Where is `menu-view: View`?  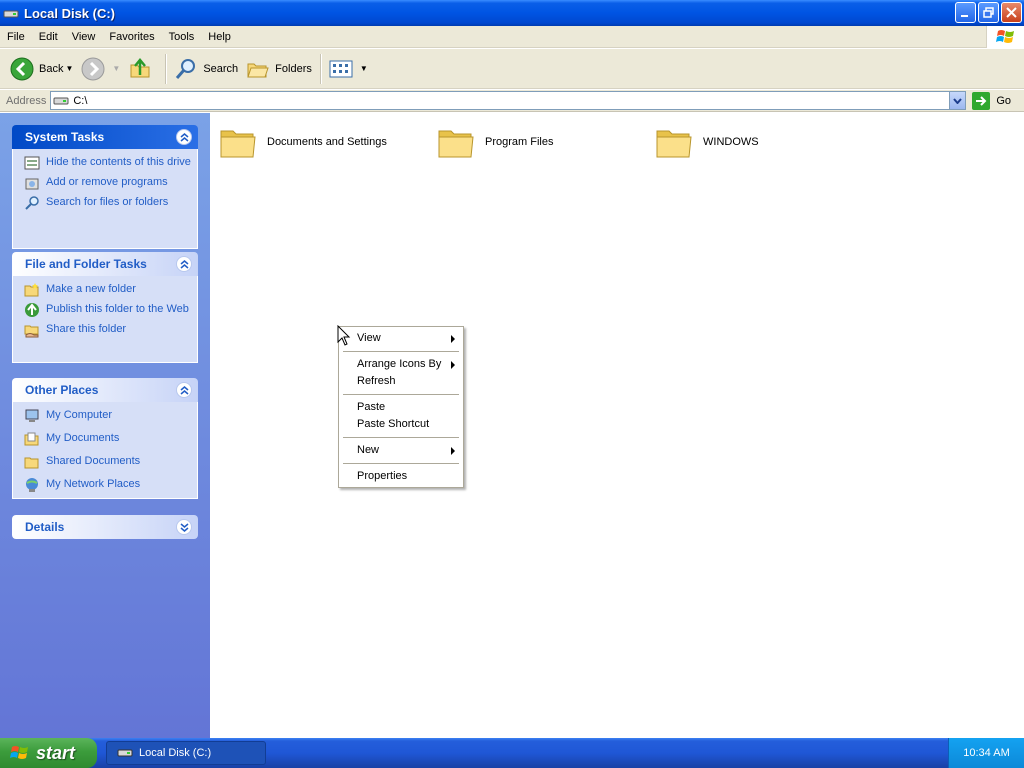 menu-view: View is located at coordinates (84, 37).